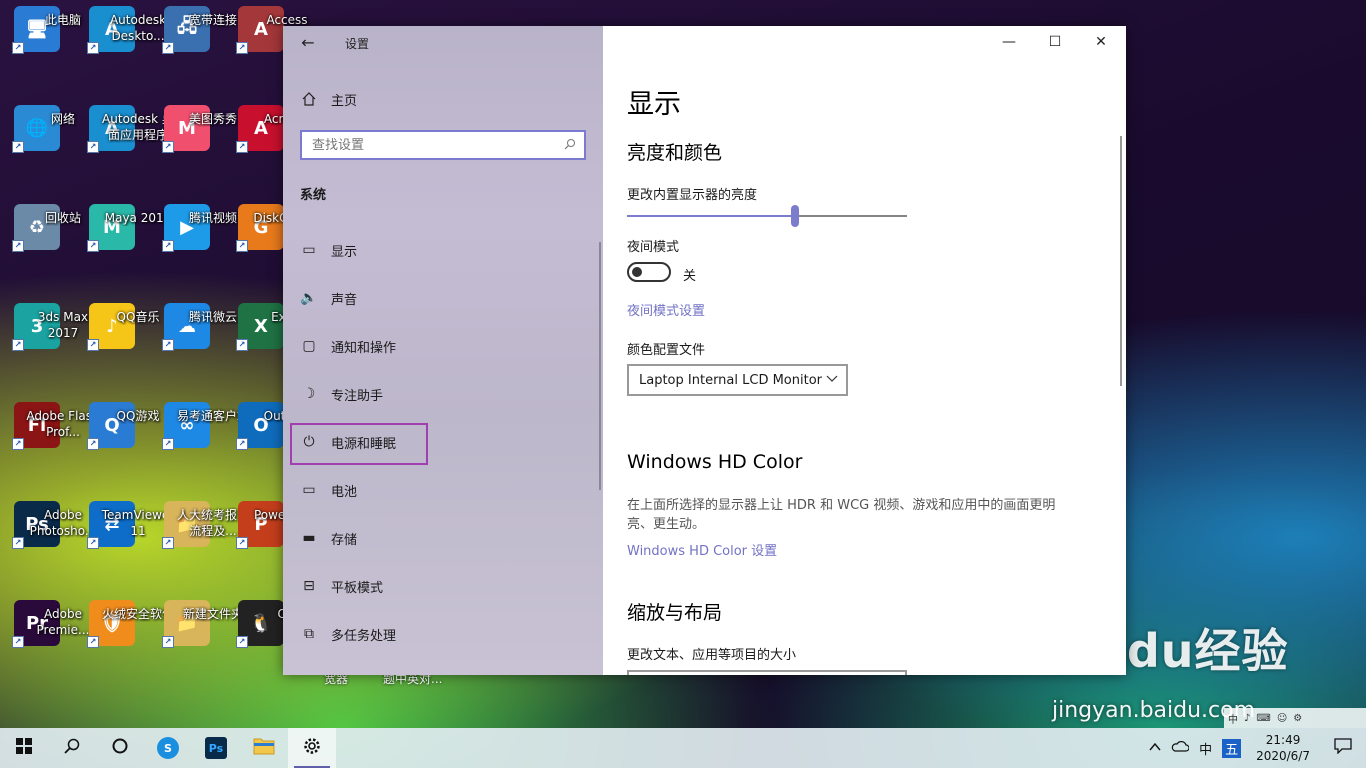 The width and height of the screenshot is (1366, 768). What do you see at coordinates (443, 99) in the screenshot?
I see `nav-home: 主页` at bounding box center [443, 99].